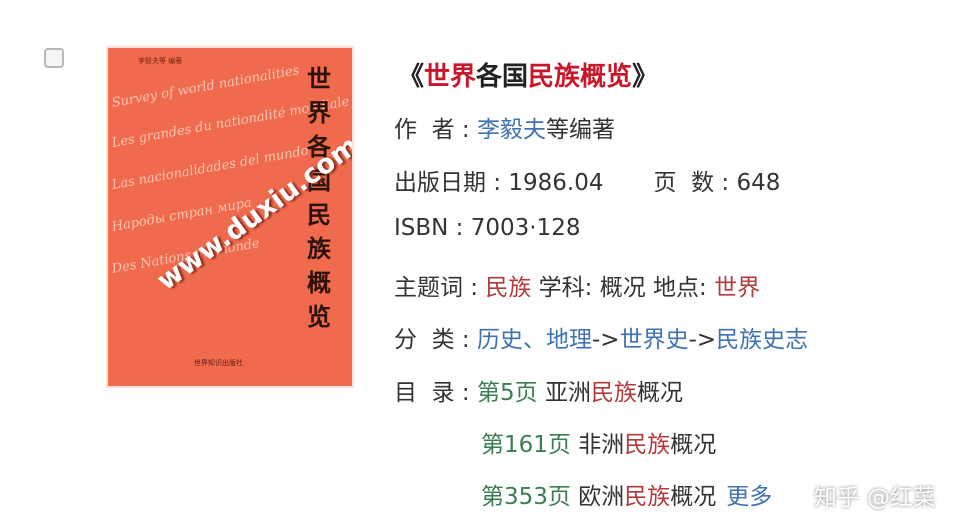  What do you see at coordinates (525, 228) in the screenshot?
I see `isbn-value: 7003·128` at bounding box center [525, 228].